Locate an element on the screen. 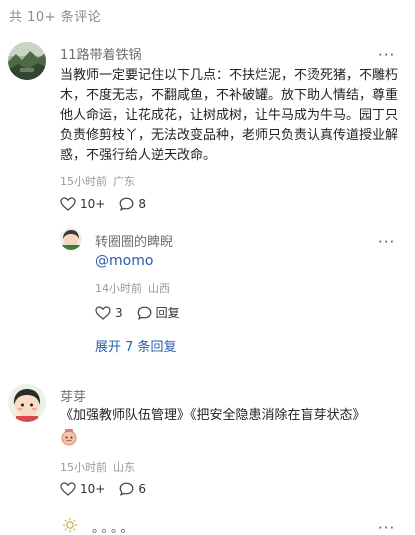  sub-reply-username: 转圈圈的睥睨 is located at coordinates (134, 240).